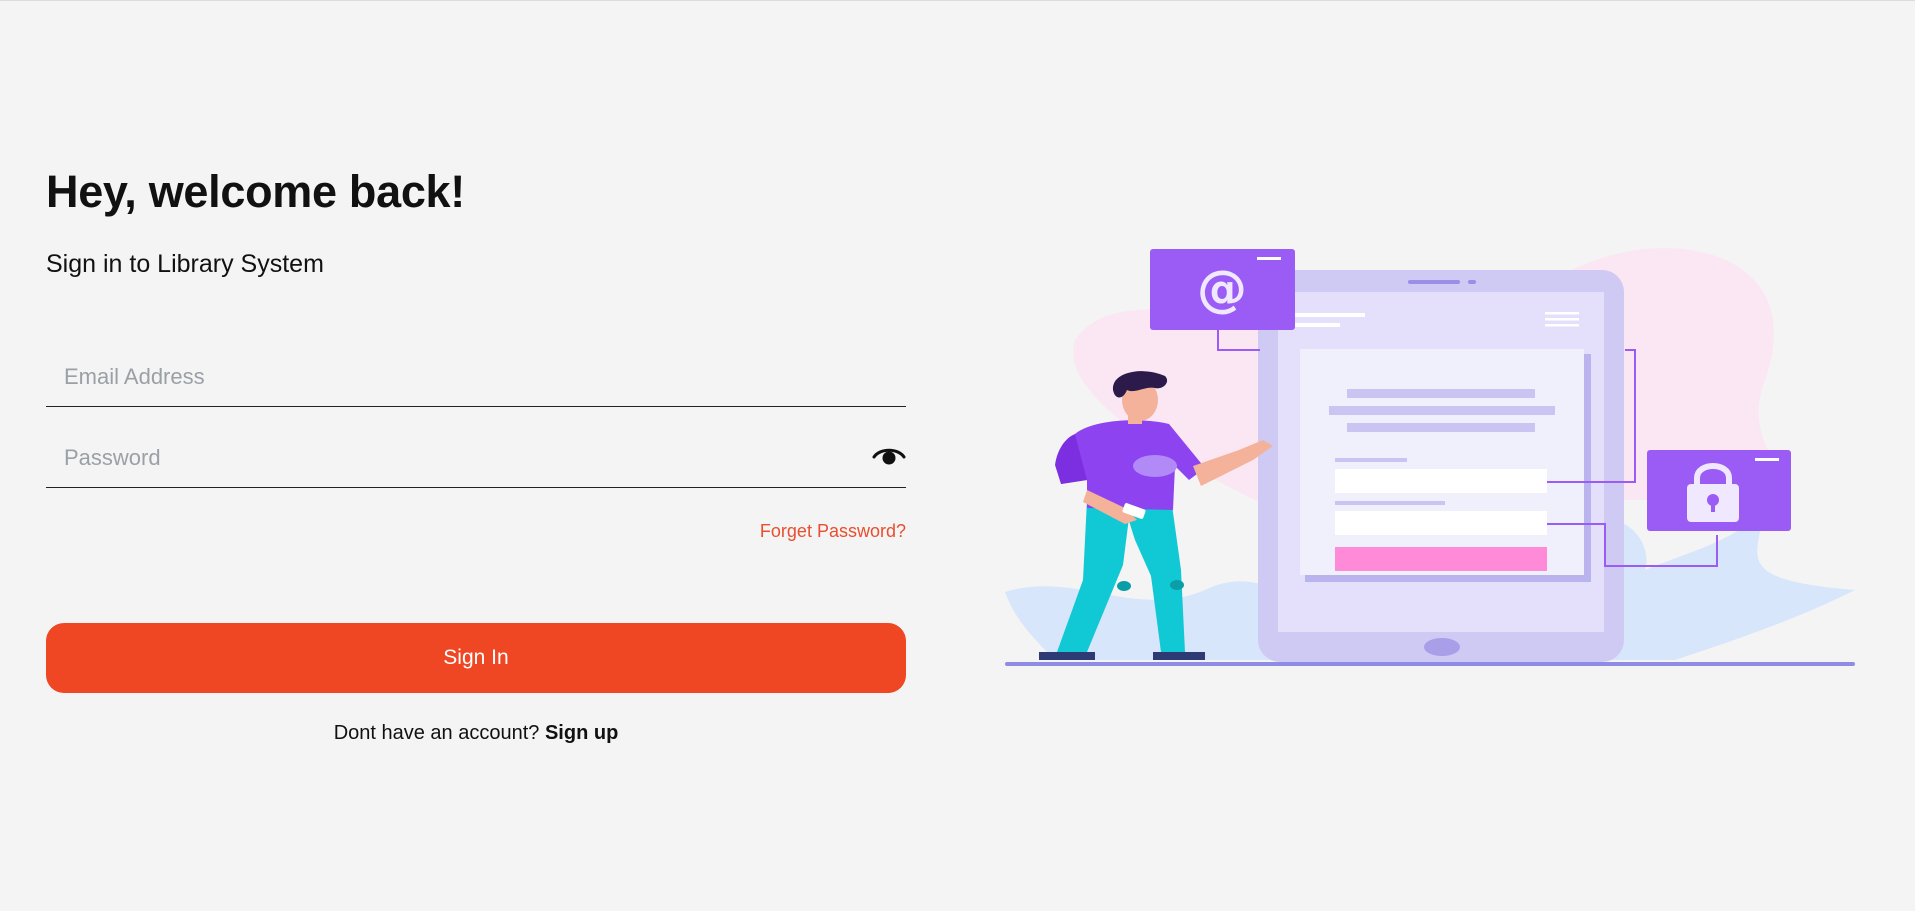 The image size is (1915, 911). I want to click on ground-line, so click(1430, 664).